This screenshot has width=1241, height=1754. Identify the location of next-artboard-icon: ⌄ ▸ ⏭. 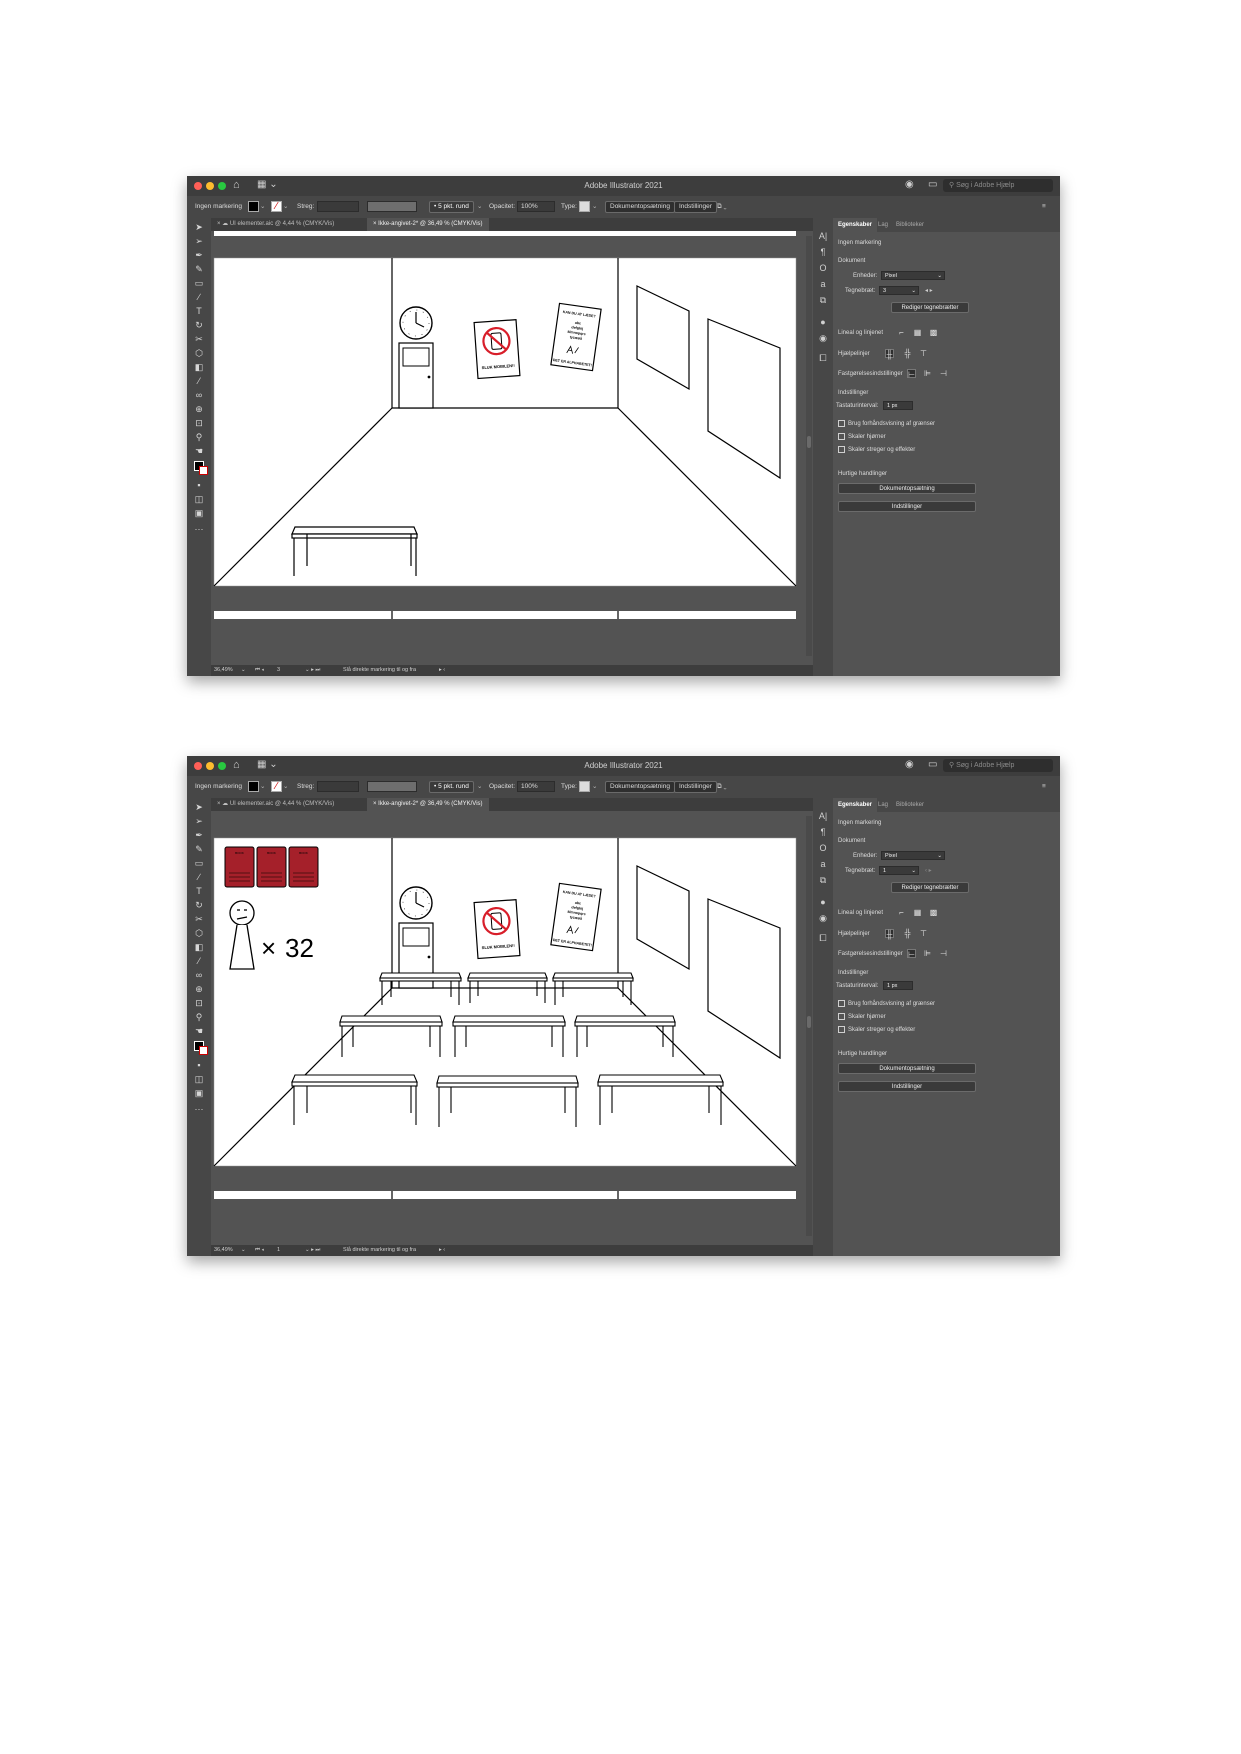
(312, 670).